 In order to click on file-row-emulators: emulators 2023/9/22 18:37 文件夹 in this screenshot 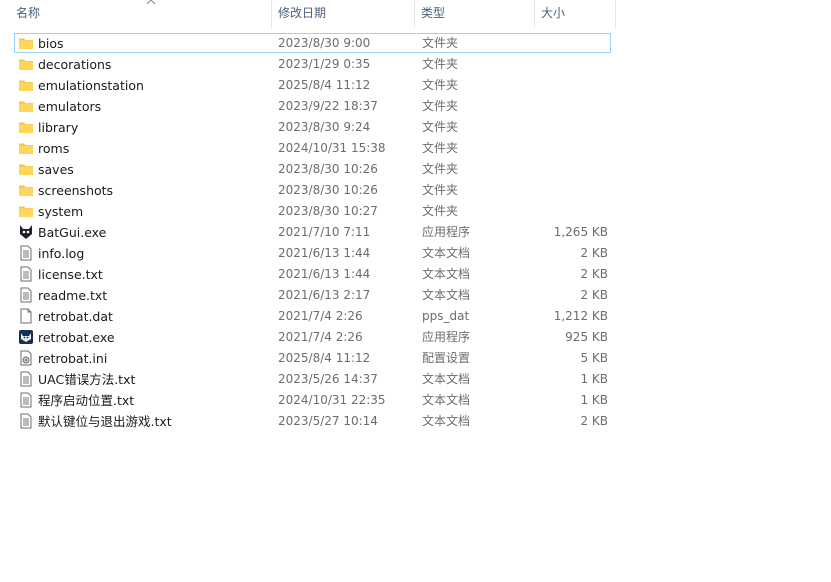, I will do `click(308, 106)`.